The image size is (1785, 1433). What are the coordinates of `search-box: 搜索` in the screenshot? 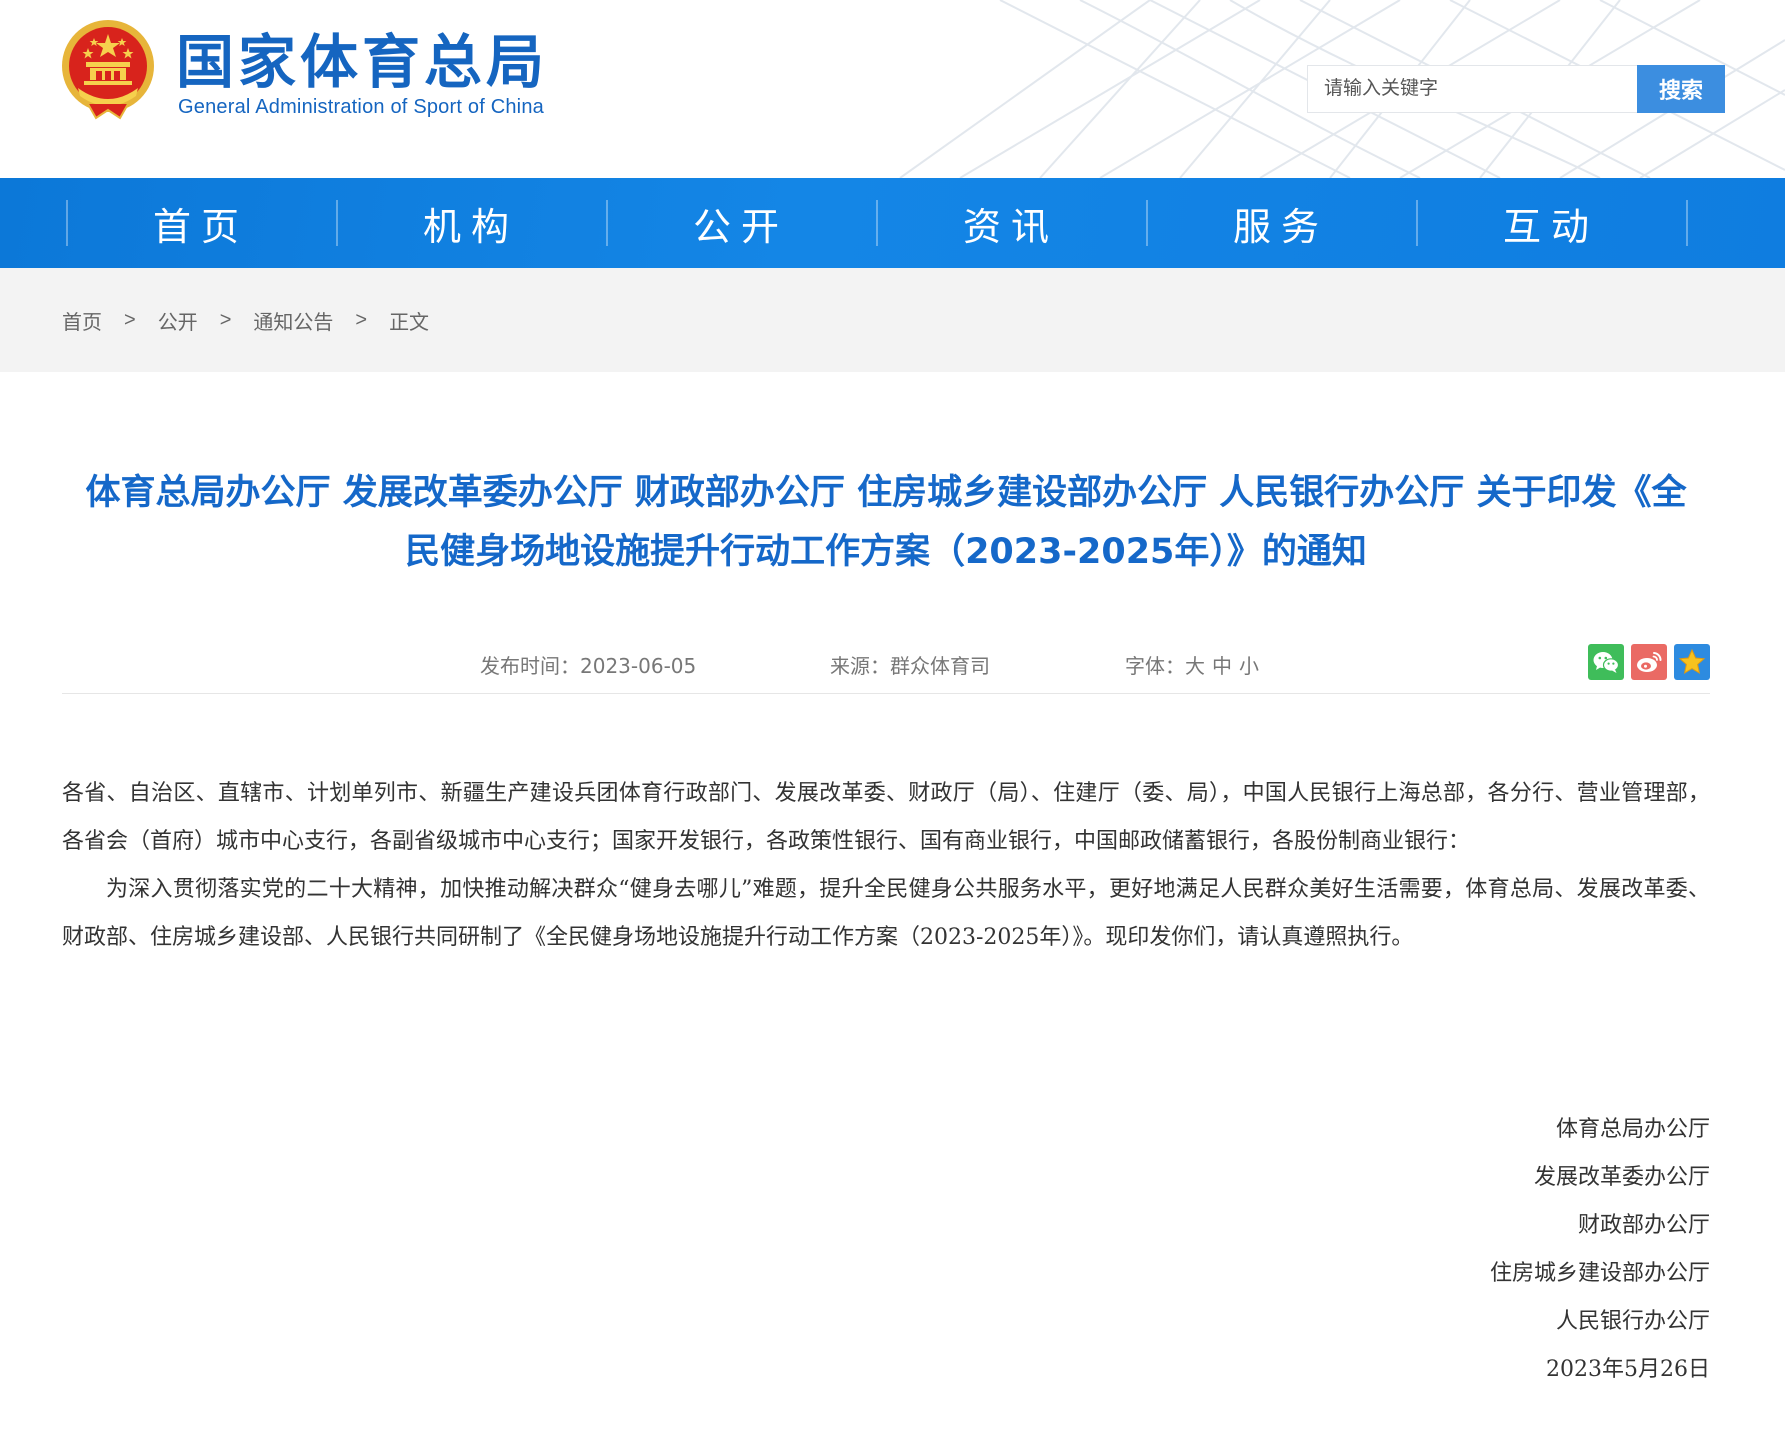 It's located at (1516, 89).